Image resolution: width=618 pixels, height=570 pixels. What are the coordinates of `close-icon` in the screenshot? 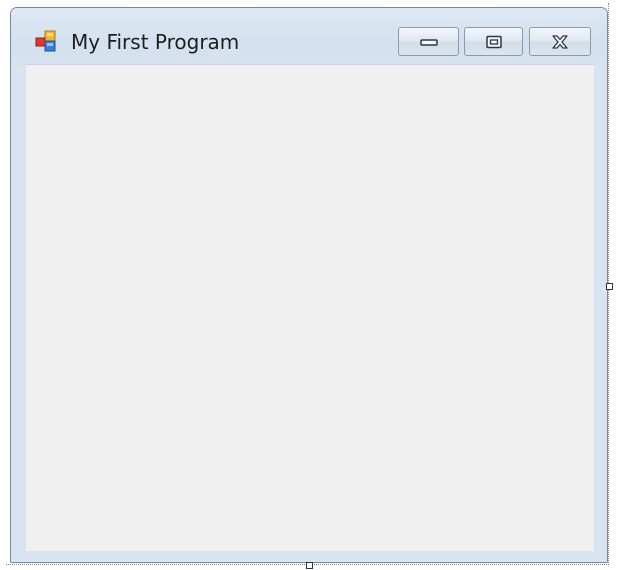 It's located at (560, 42).